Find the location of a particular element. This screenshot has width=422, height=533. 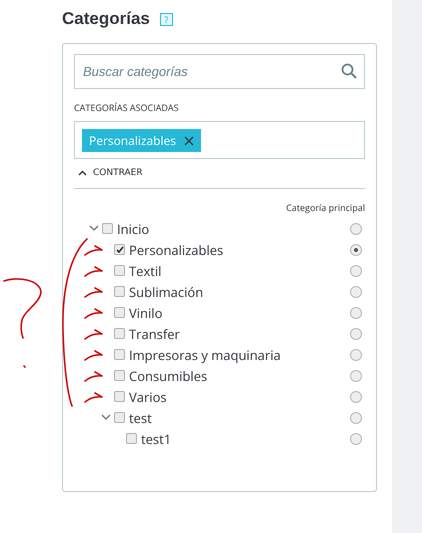

category-label: Sublimación is located at coordinates (166, 291).